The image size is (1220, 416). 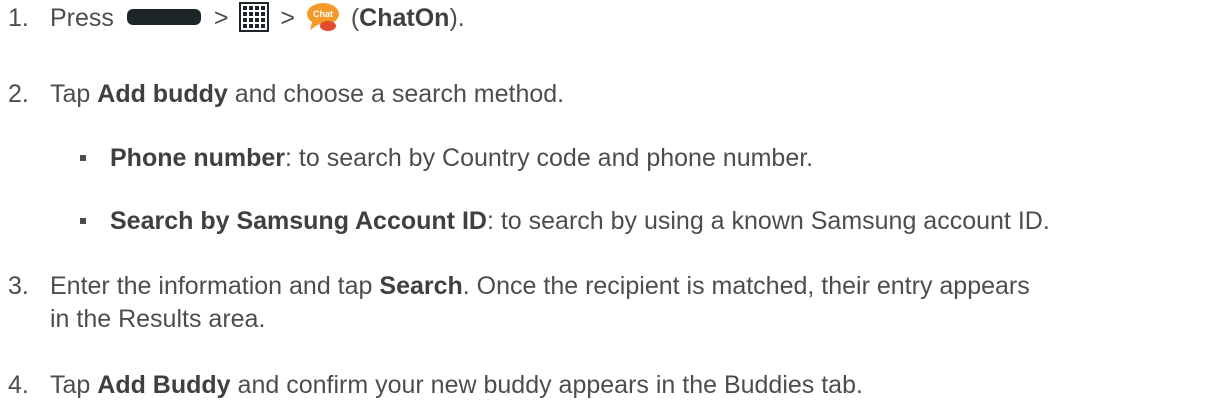 I want to click on chaton-app-icon: Chat, so click(x=322, y=17).